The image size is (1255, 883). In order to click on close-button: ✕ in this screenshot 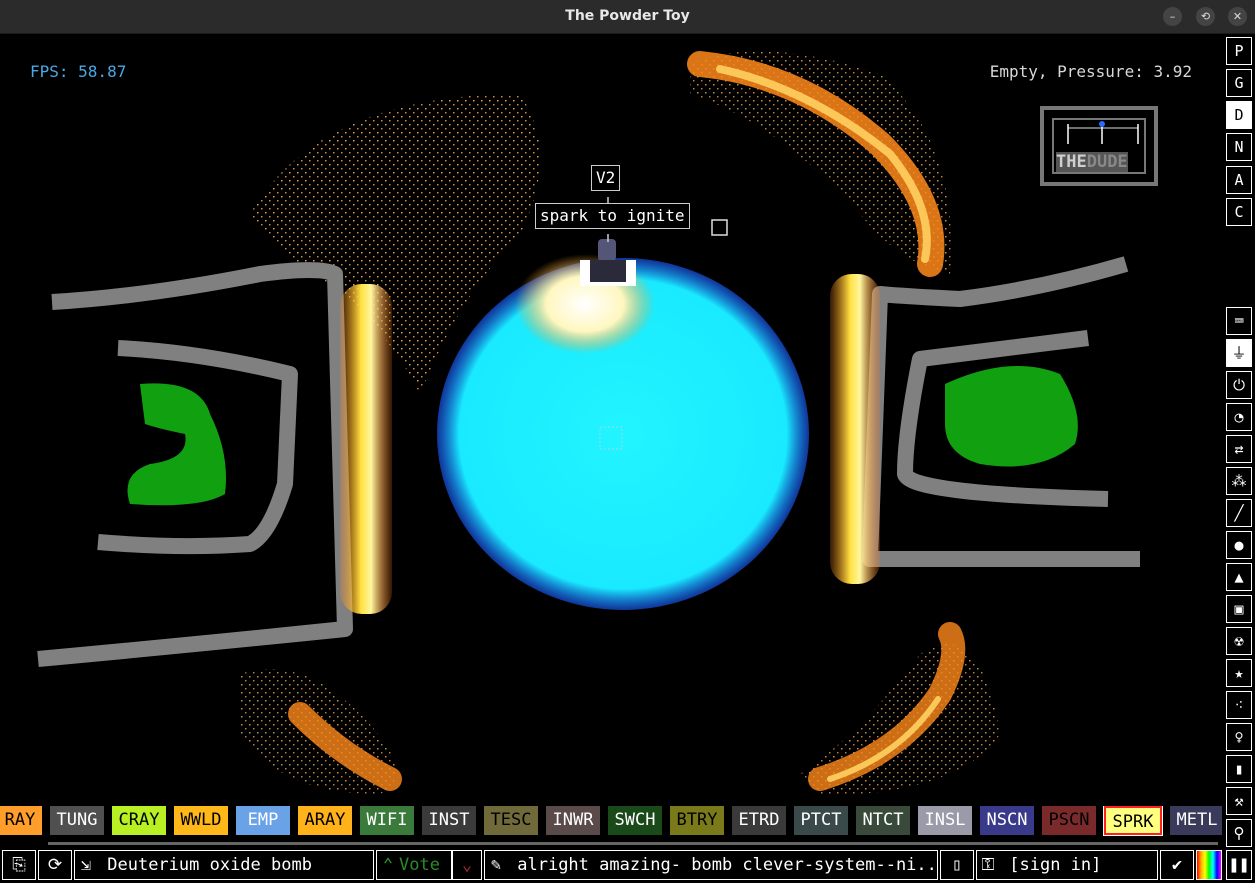, I will do `click(1237, 16)`.